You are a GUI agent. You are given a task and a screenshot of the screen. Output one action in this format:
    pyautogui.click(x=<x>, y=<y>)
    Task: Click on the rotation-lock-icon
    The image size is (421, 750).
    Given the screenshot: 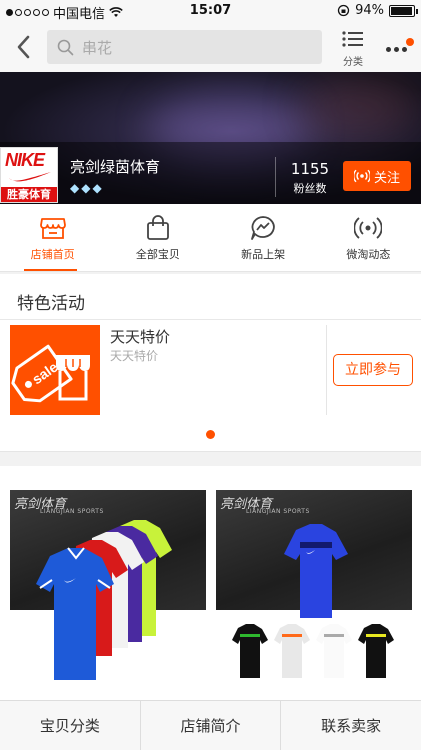 What is the action you would take?
    pyautogui.click(x=343, y=10)
    